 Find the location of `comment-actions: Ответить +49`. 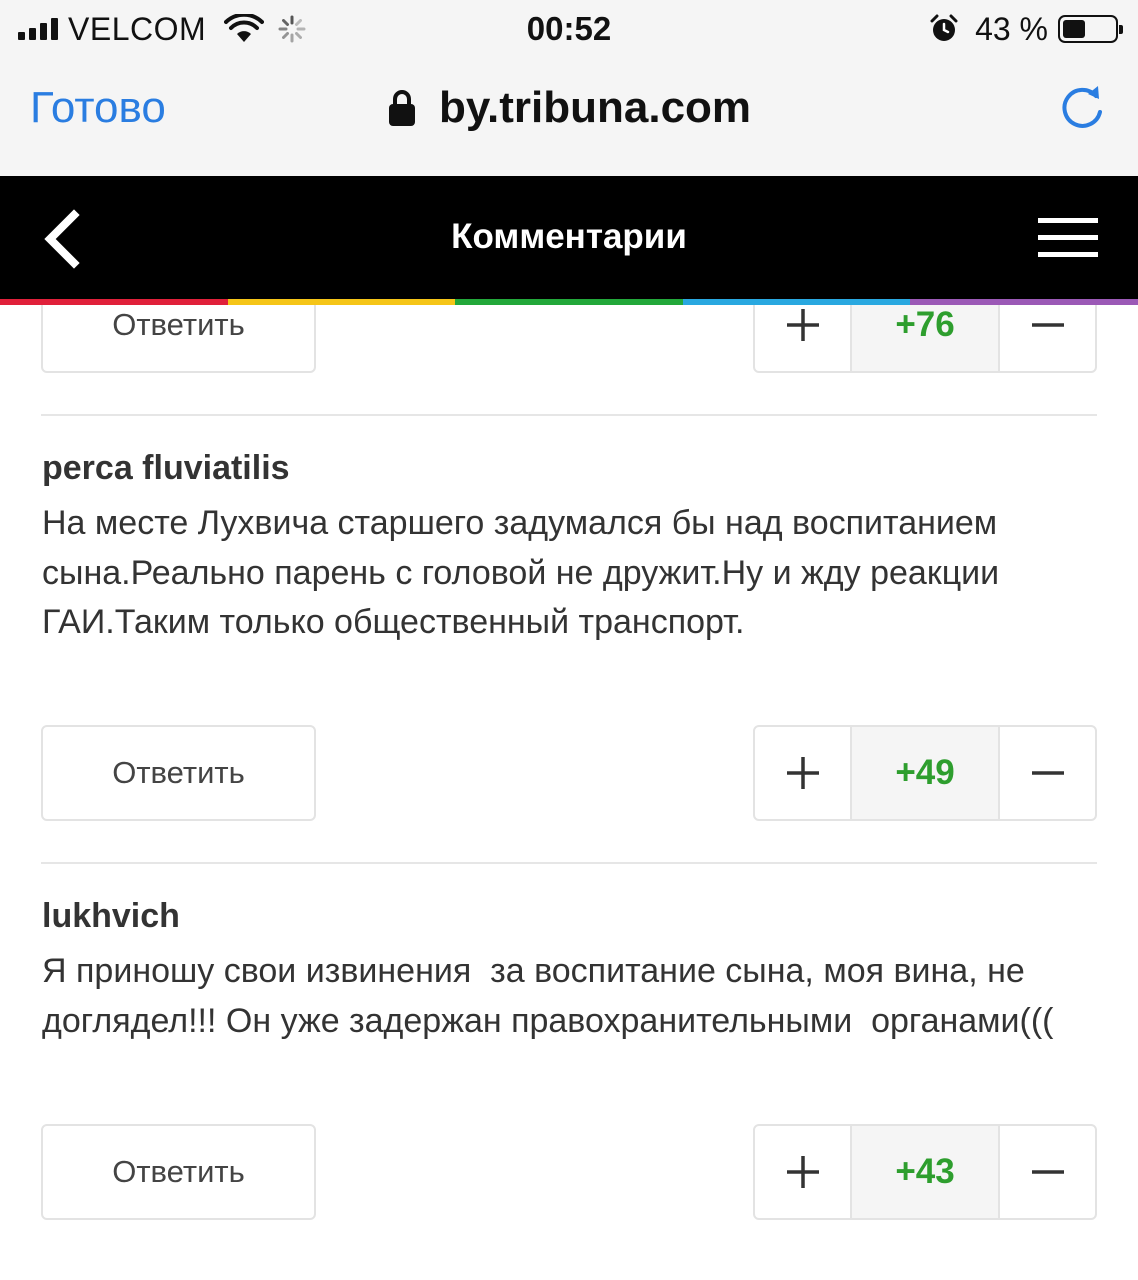

comment-actions: Ответить +49 is located at coordinates (569, 773).